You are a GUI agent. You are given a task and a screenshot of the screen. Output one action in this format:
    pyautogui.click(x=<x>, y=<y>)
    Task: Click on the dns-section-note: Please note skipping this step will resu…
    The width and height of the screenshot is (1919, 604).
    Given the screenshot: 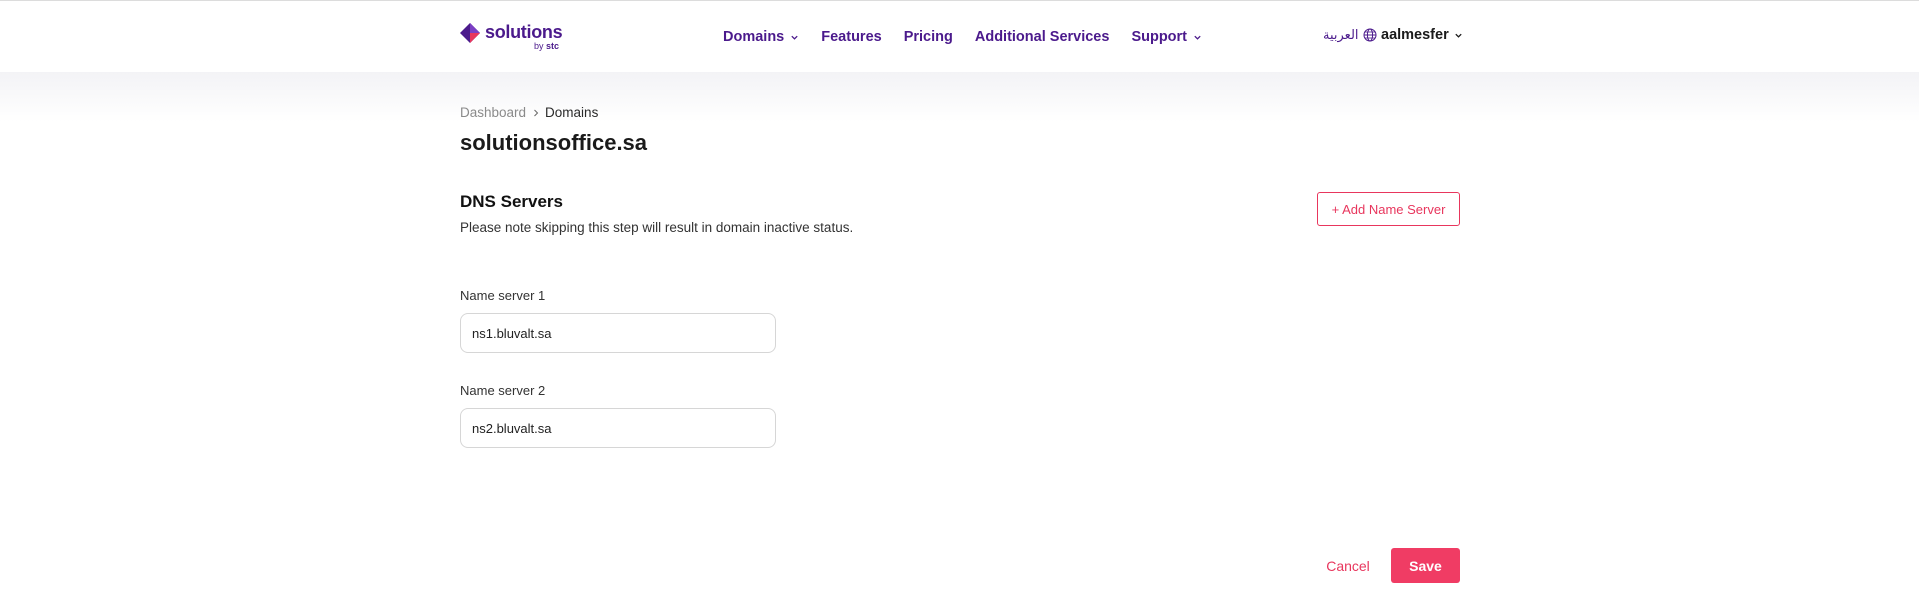 What is the action you would take?
    pyautogui.click(x=657, y=227)
    